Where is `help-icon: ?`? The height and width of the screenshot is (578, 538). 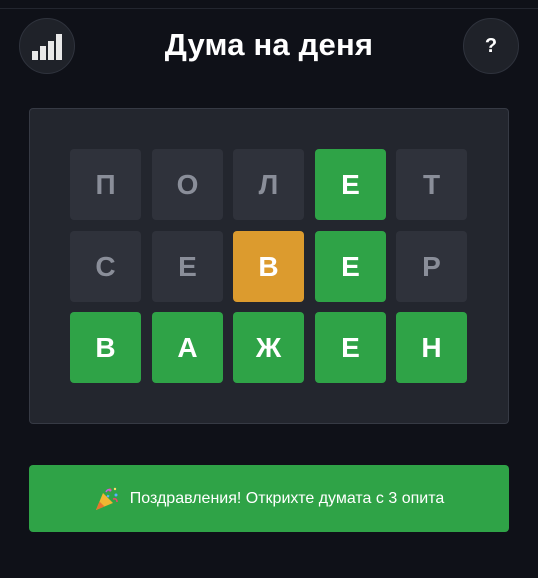 help-icon: ? is located at coordinates (491, 46).